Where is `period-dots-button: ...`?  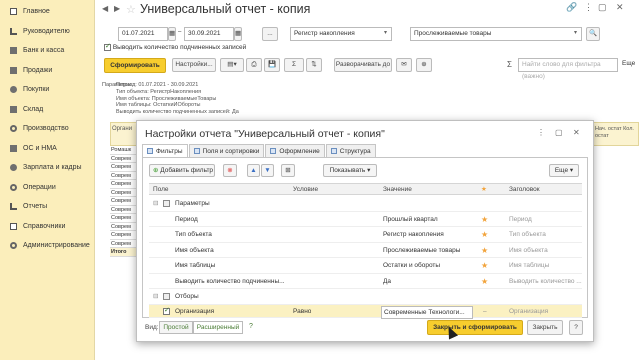 period-dots-button: ... is located at coordinates (270, 34).